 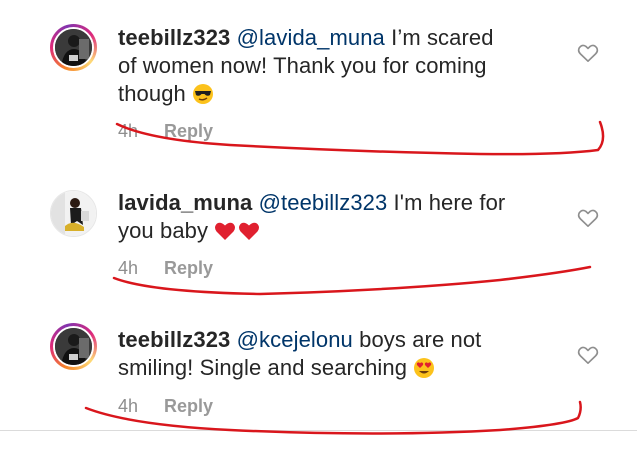 I want to click on comment-username: lavida_muna, so click(x=185, y=202).